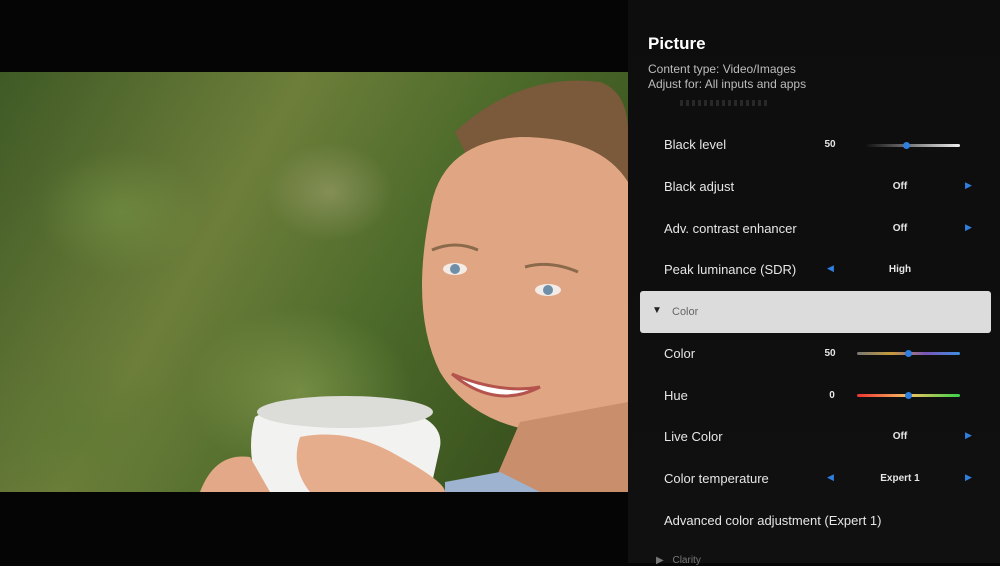 This screenshot has height=566, width=1000. I want to click on hue-slider-knob, so click(908, 395).